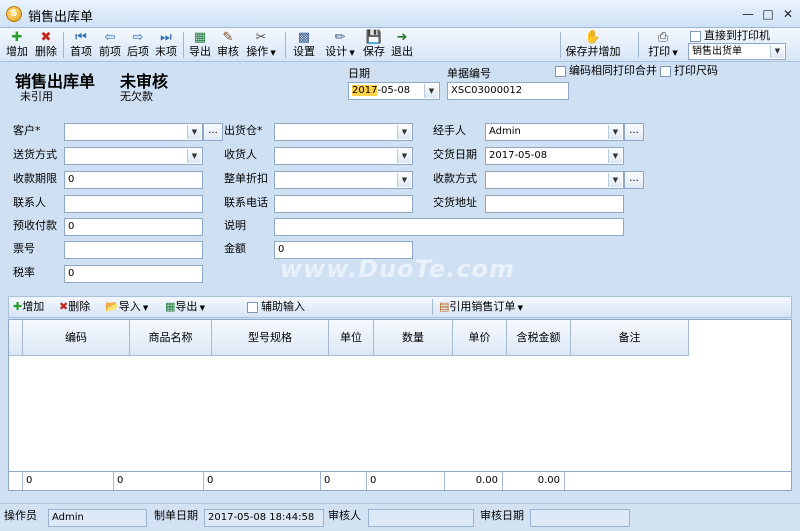  Describe the element at coordinates (400, 307) in the screenshot. I see `grid-toolbar: ✚增加 ✖删除 📂导入 ▼ ▦导出 ▼ 辅助输入 ▤引用销售订单 ▼` at that location.